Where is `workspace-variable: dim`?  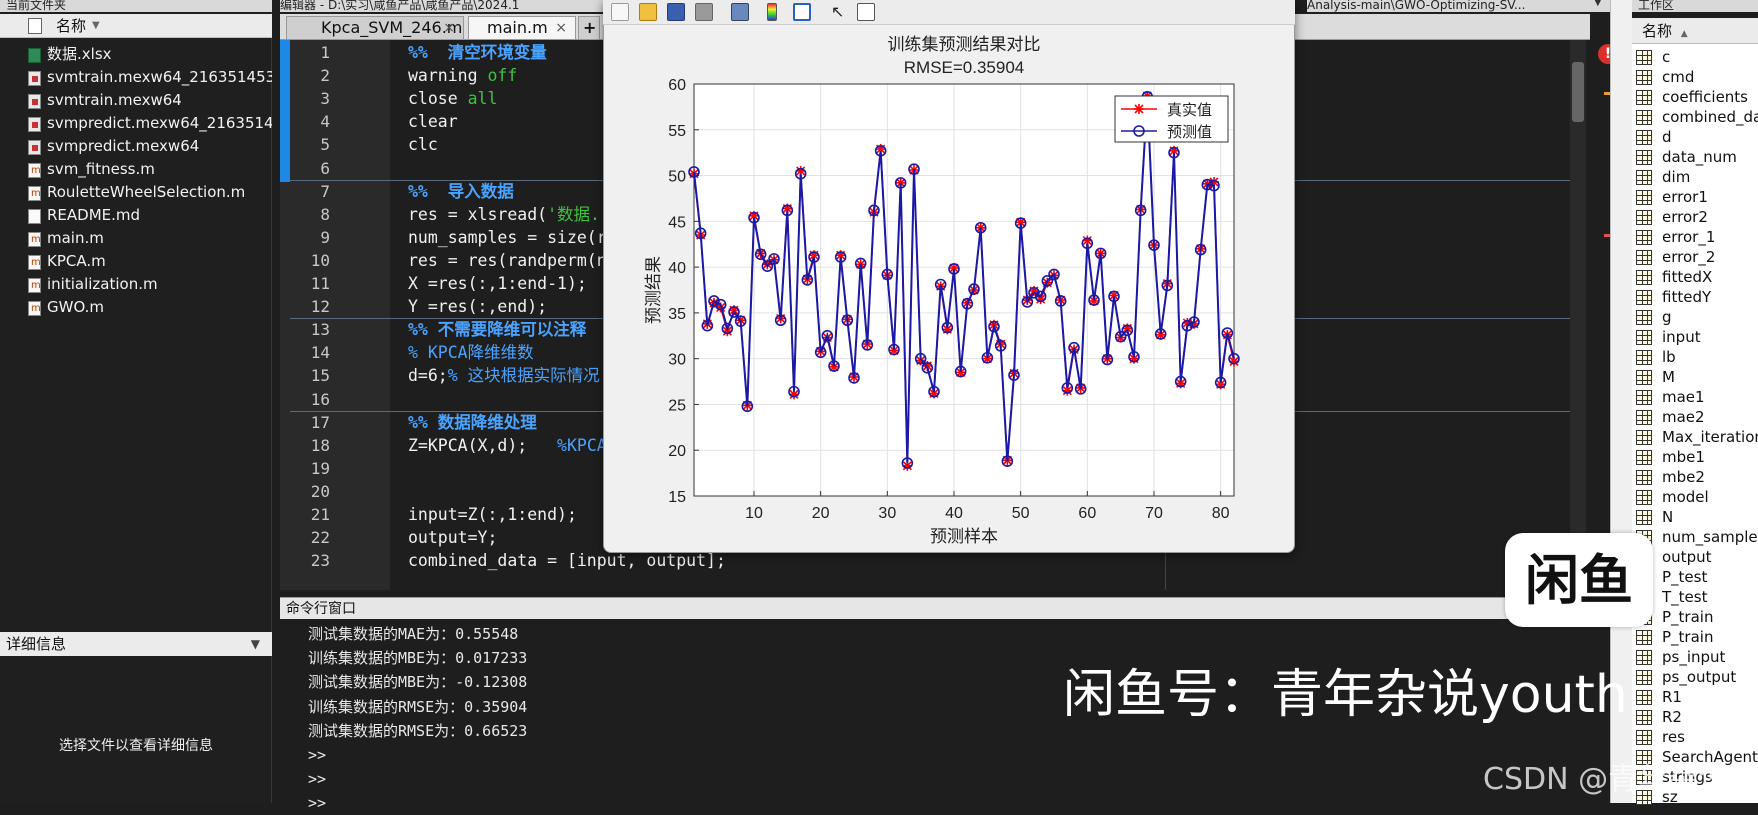 workspace-variable: dim is located at coordinates (1697, 177).